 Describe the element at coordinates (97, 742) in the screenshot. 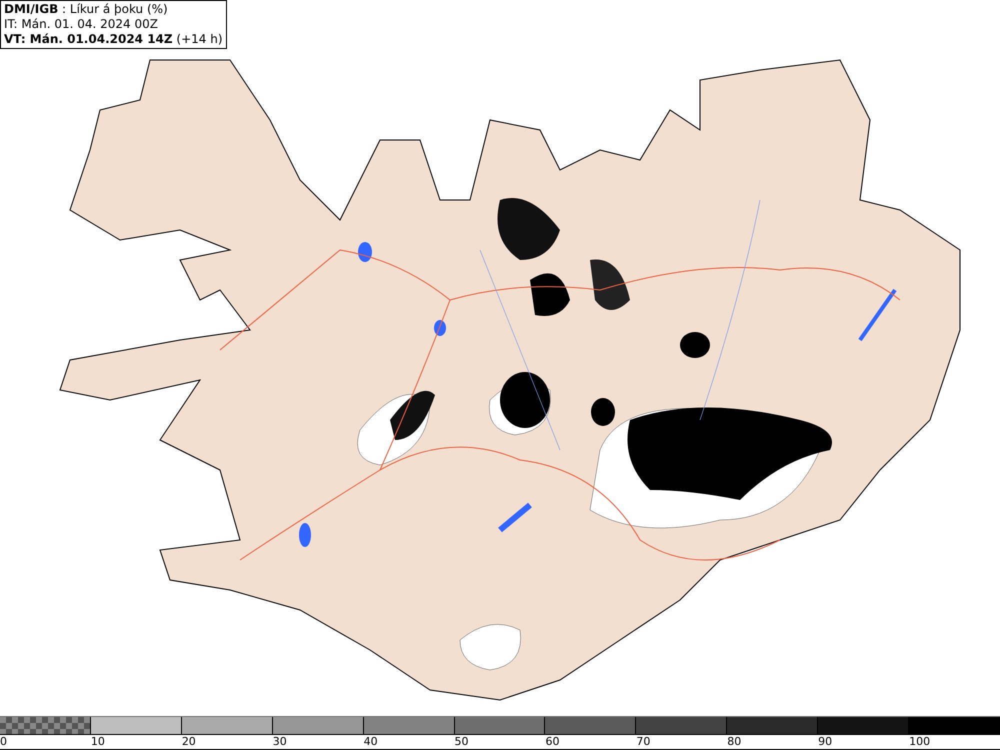

I see `legend-tick-label: 10` at that location.